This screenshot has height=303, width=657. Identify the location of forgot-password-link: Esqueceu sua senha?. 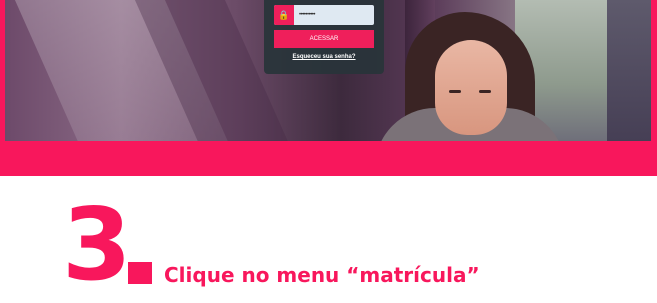
(324, 57).